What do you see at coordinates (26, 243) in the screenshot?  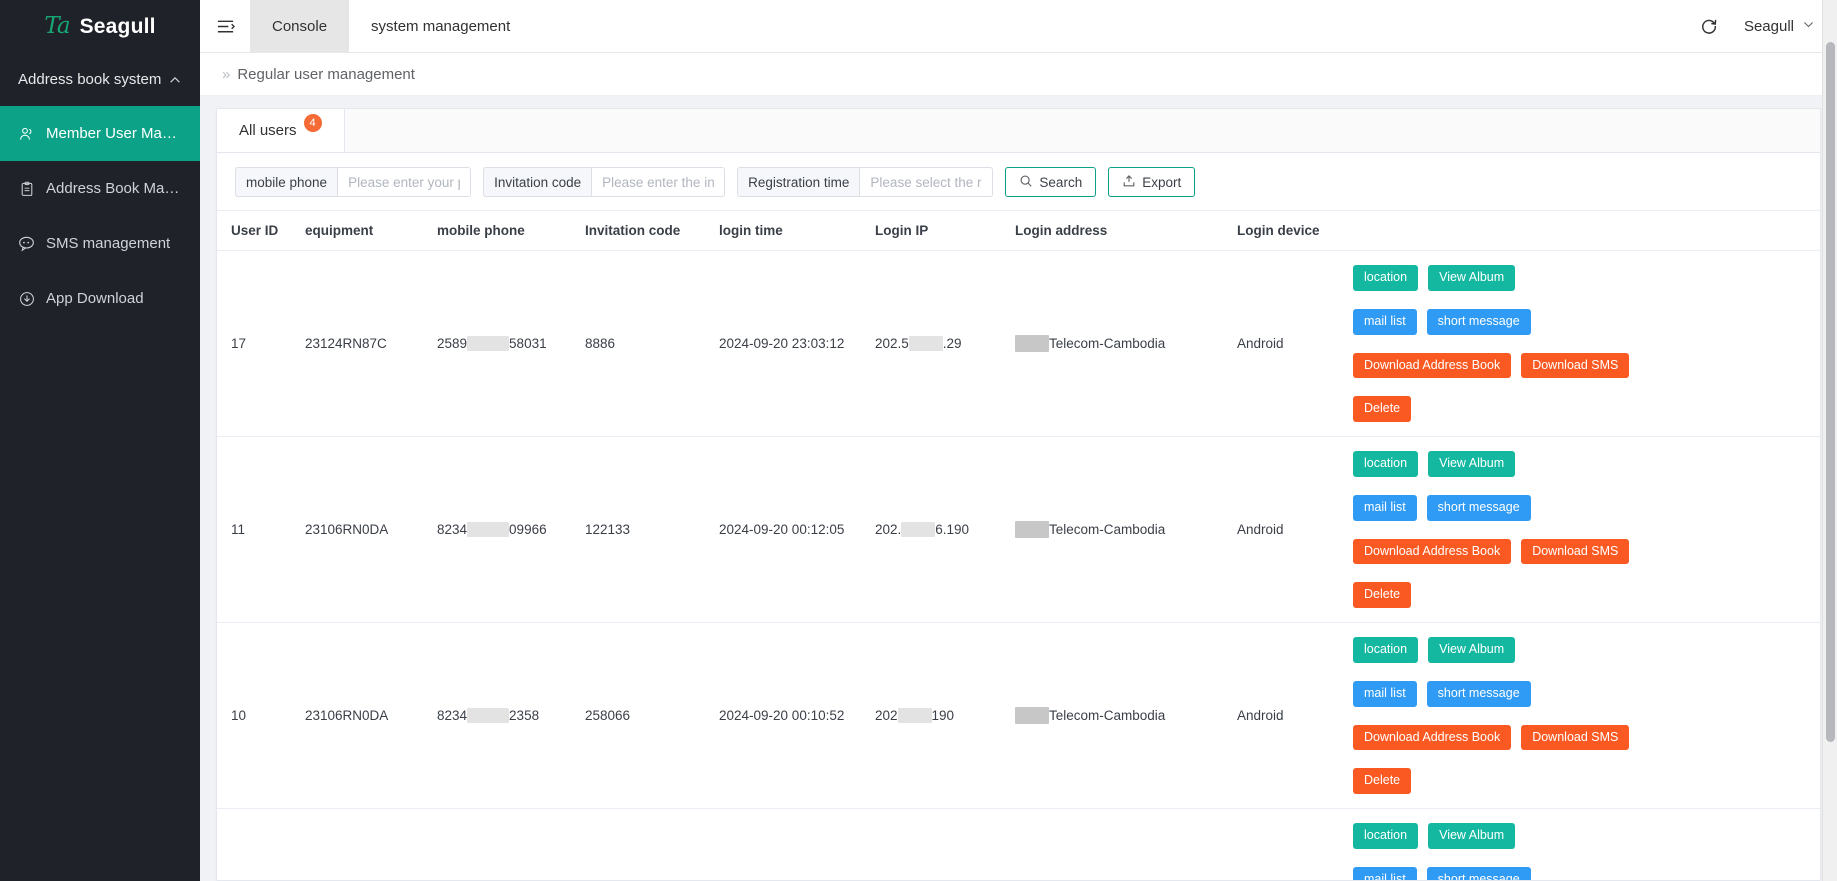 I see `message-icon` at bounding box center [26, 243].